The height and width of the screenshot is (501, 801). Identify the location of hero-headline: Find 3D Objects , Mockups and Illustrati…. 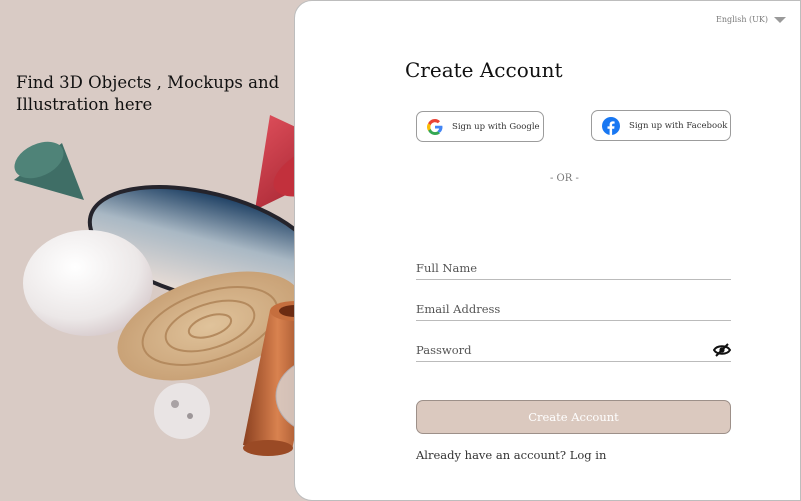
(148, 93).